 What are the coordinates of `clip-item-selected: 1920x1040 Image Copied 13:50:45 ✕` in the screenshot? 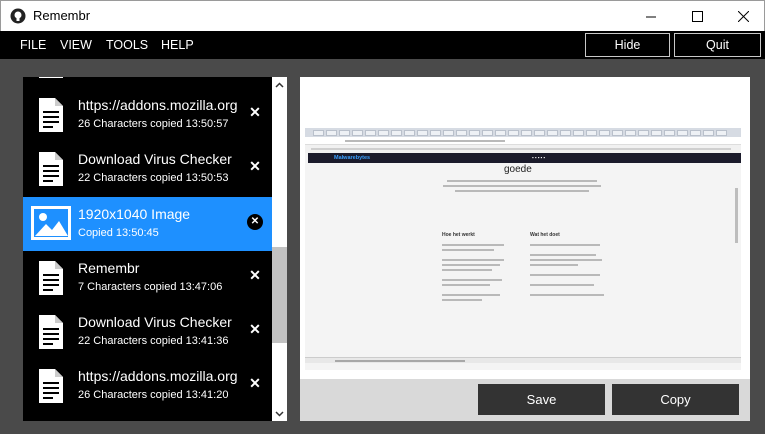 It's located at (147, 224).